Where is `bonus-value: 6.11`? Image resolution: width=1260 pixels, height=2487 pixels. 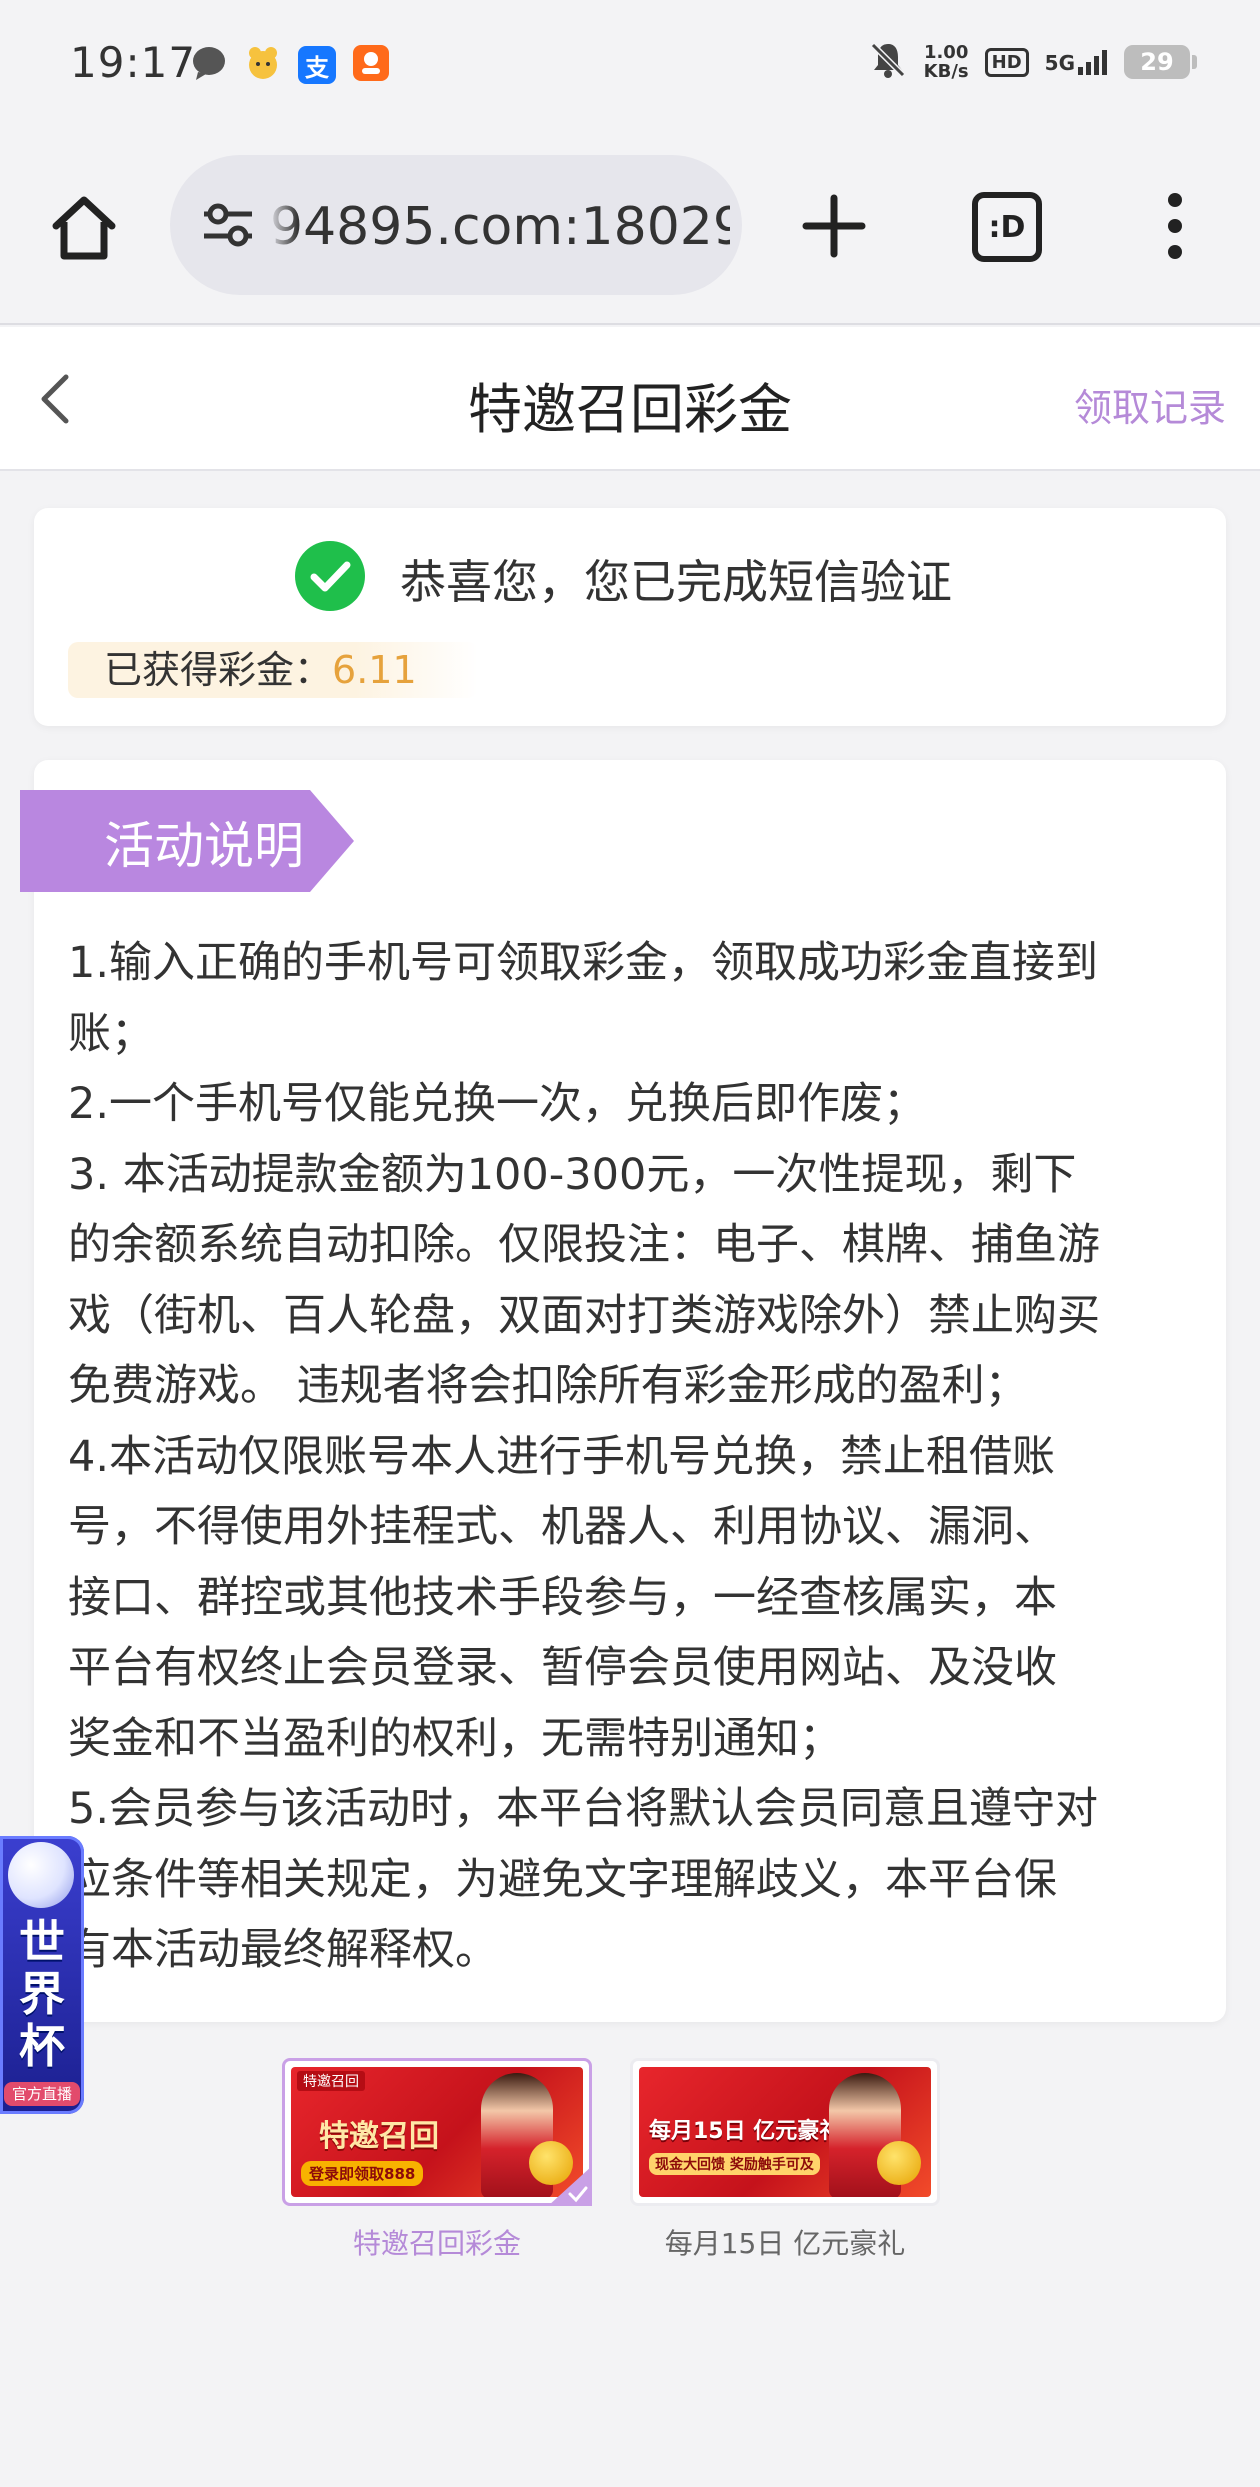
bonus-value: 6.11 is located at coordinates (374, 670).